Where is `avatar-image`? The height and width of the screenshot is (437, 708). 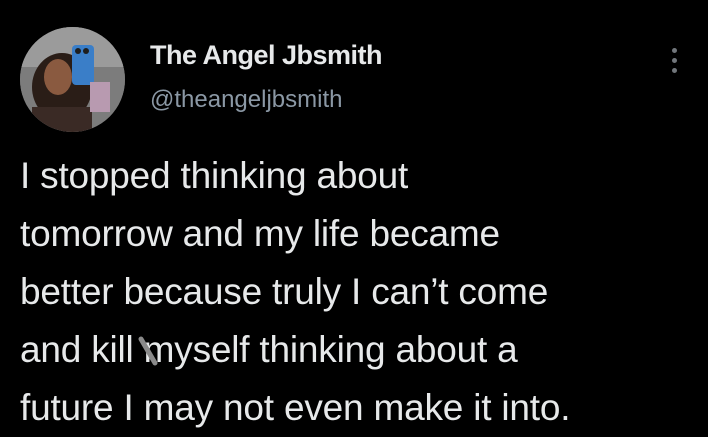
avatar-image is located at coordinates (72, 79).